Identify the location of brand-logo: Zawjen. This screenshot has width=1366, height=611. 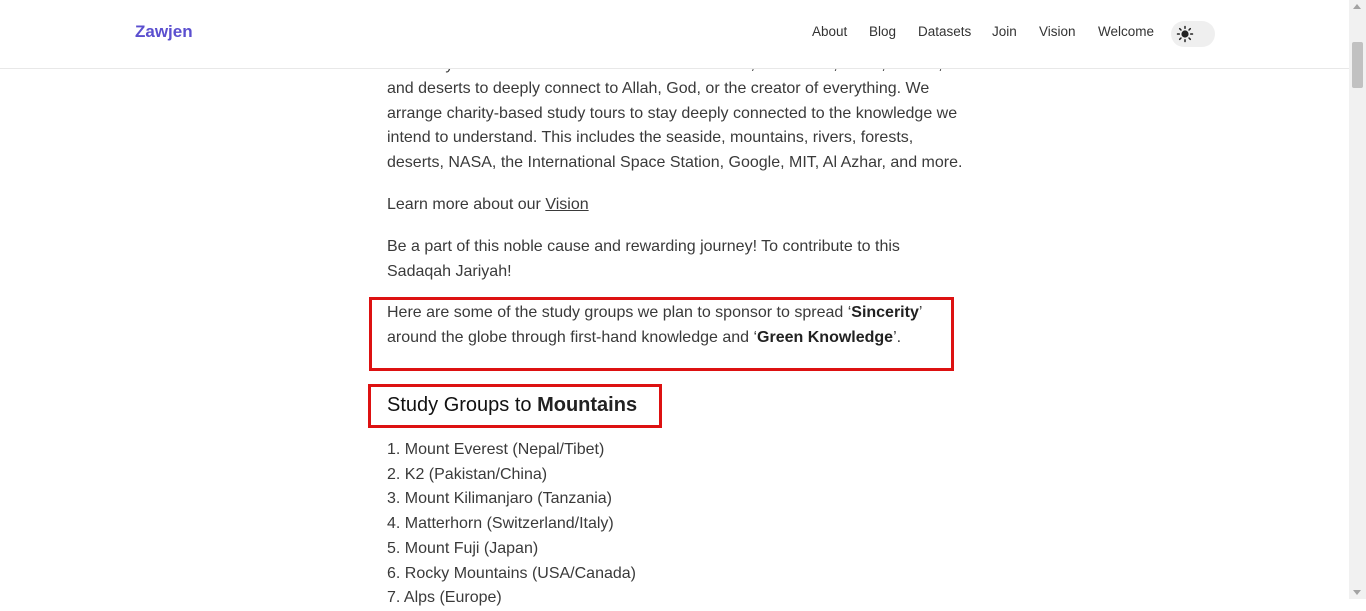
(164, 32).